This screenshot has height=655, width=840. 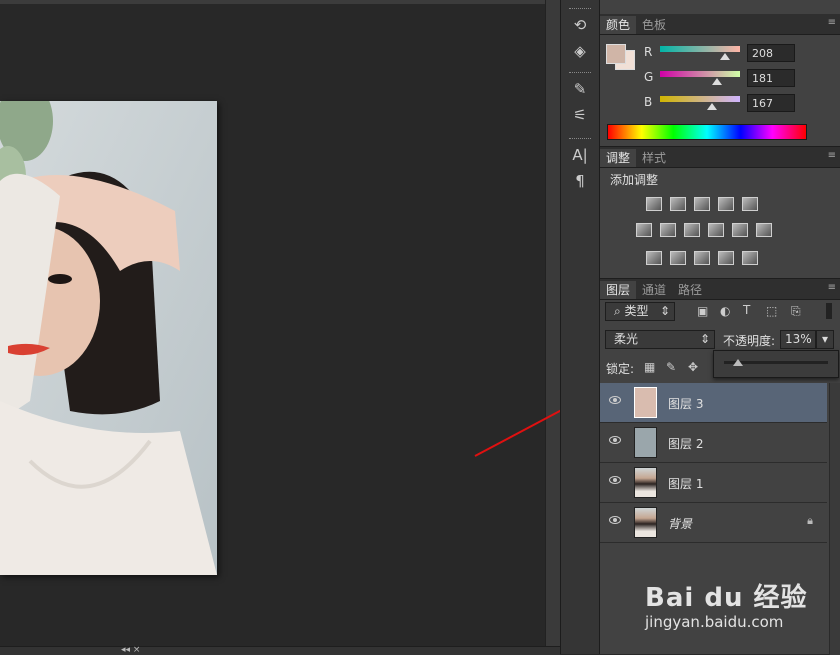 What do you see at coordinates (700, 49) in the screenshot?
I see `channel-r-slider` at bounding box center [700, 49].